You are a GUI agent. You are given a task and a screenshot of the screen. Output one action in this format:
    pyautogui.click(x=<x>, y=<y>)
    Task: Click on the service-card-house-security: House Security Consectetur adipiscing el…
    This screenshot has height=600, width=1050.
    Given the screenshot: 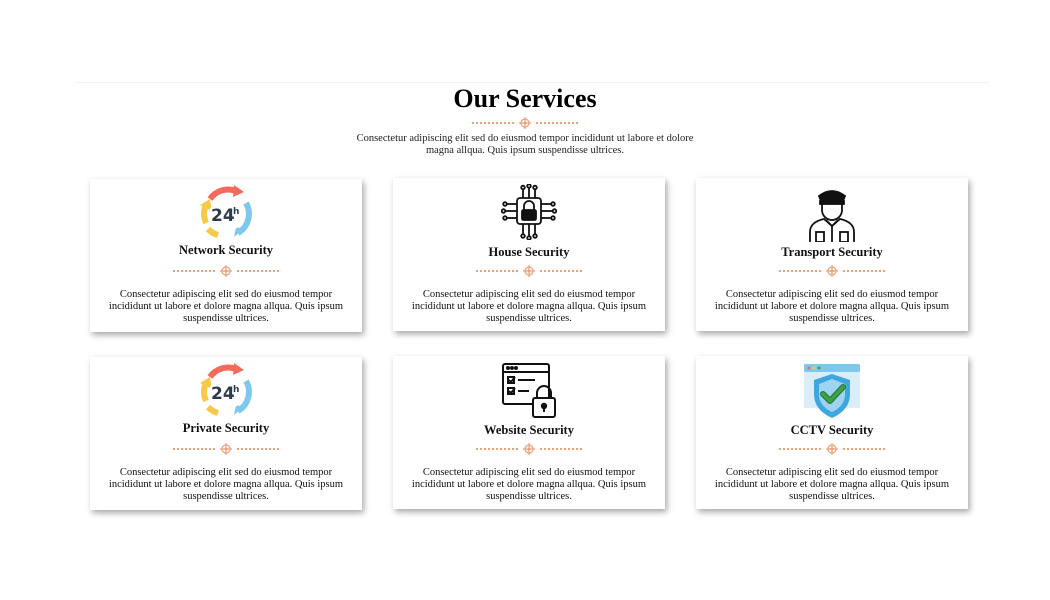 What is the action you would take?
    pyautogui.click(x=529, y=254)
    